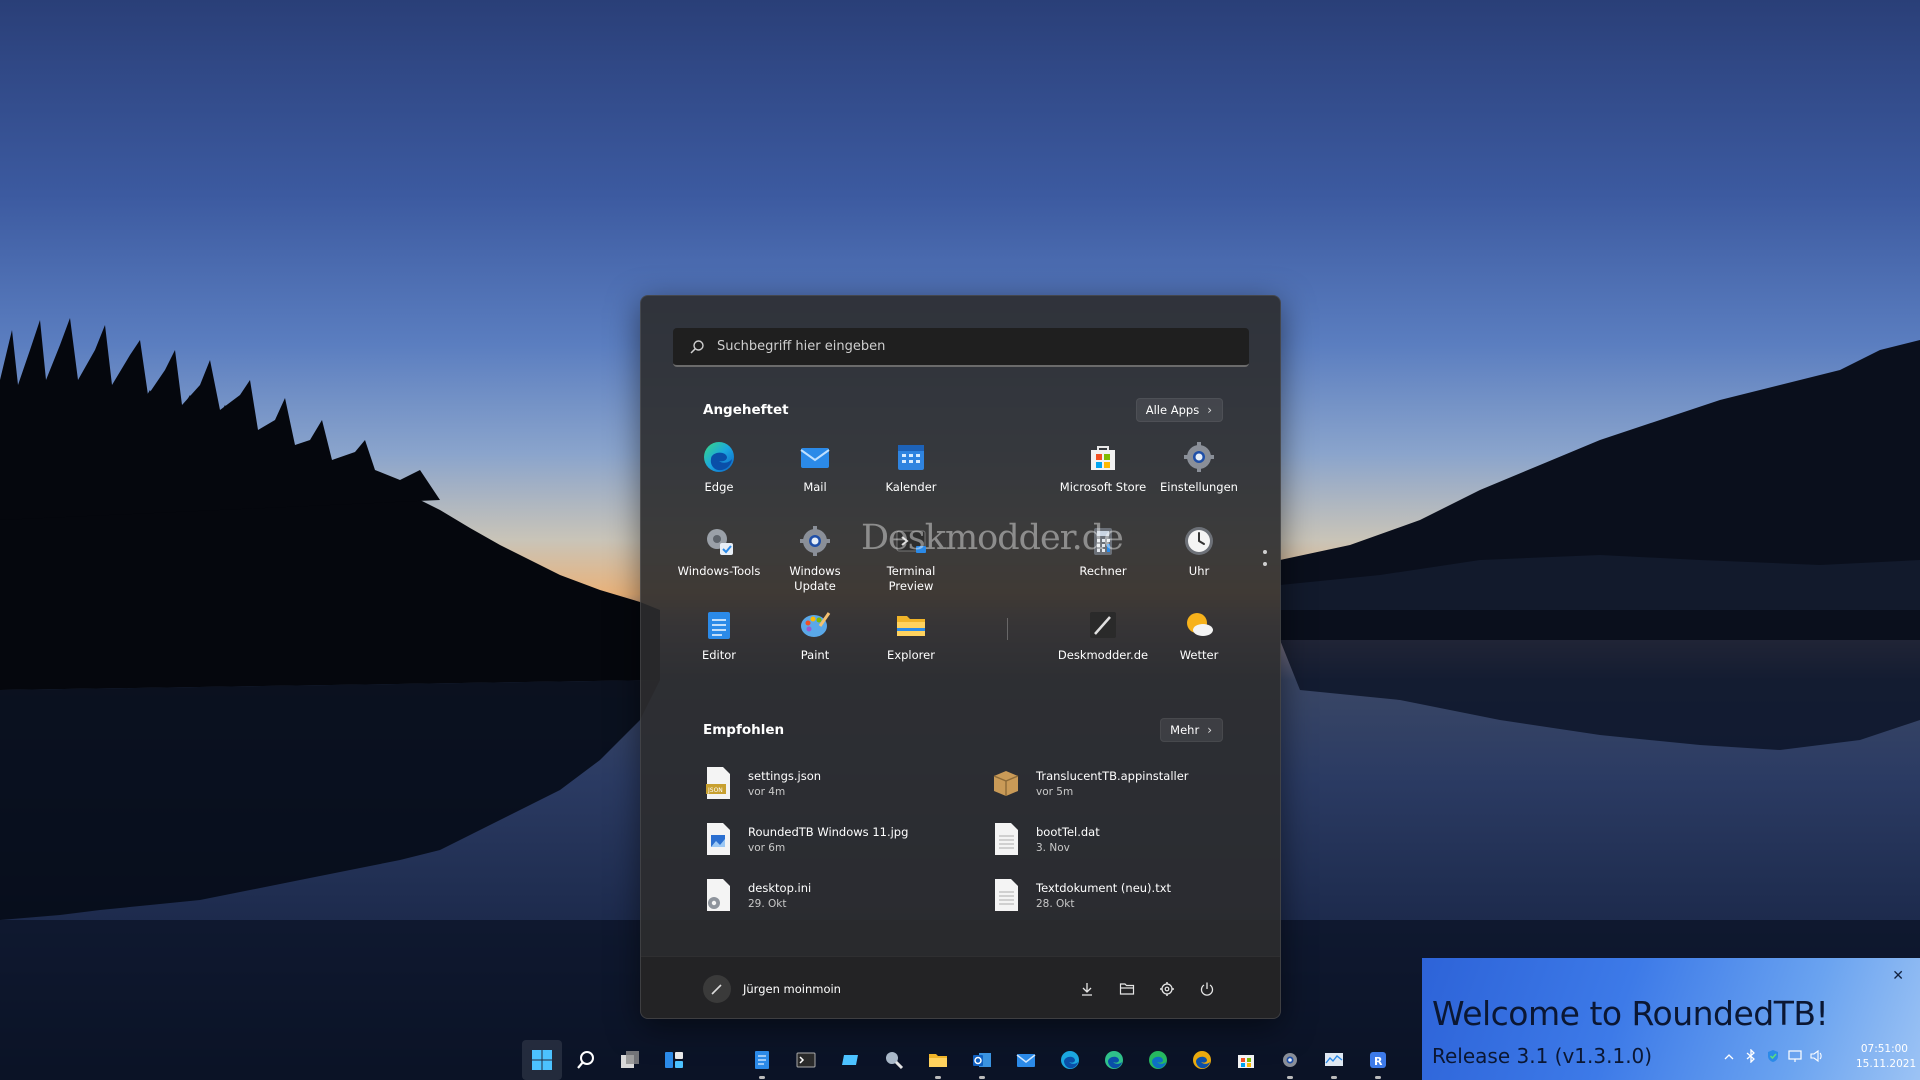 The image size is (1920, 1080). I want to click on search-input, so click(967, 346).